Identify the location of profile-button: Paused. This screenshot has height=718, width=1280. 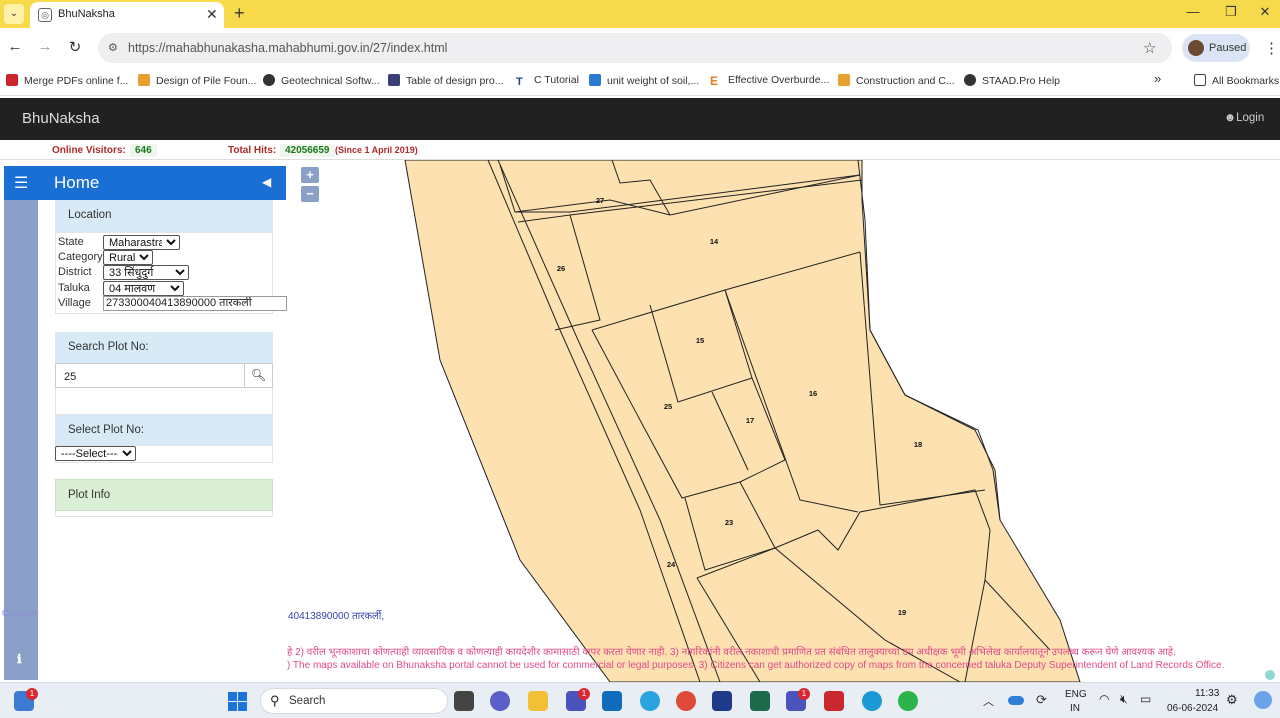
(1216, 48).